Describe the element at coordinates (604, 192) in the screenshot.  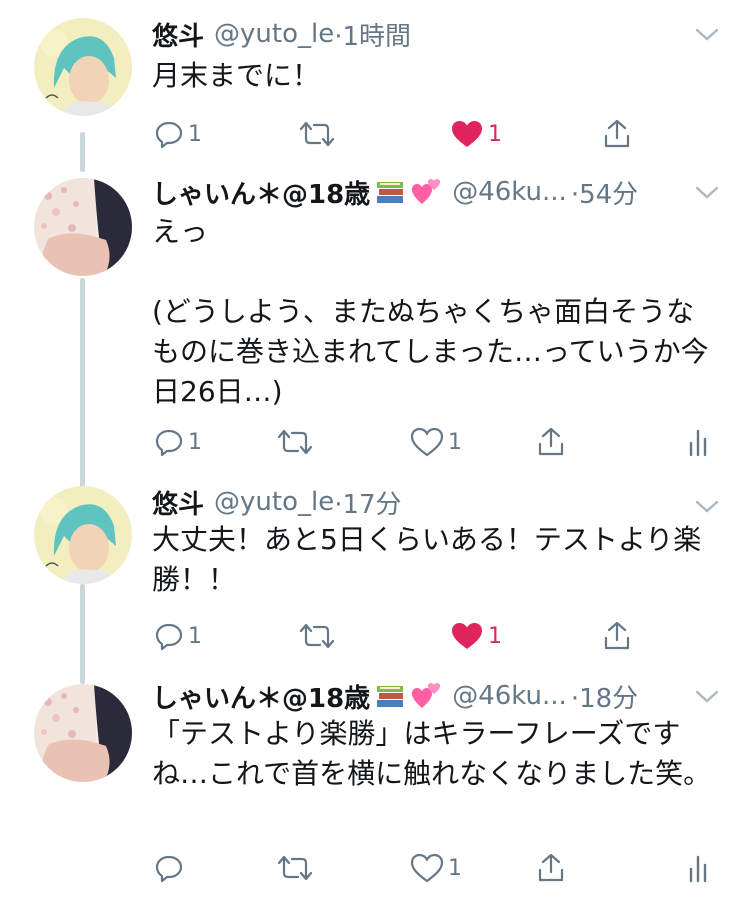
I see `timestamp: ·54分` at that location.